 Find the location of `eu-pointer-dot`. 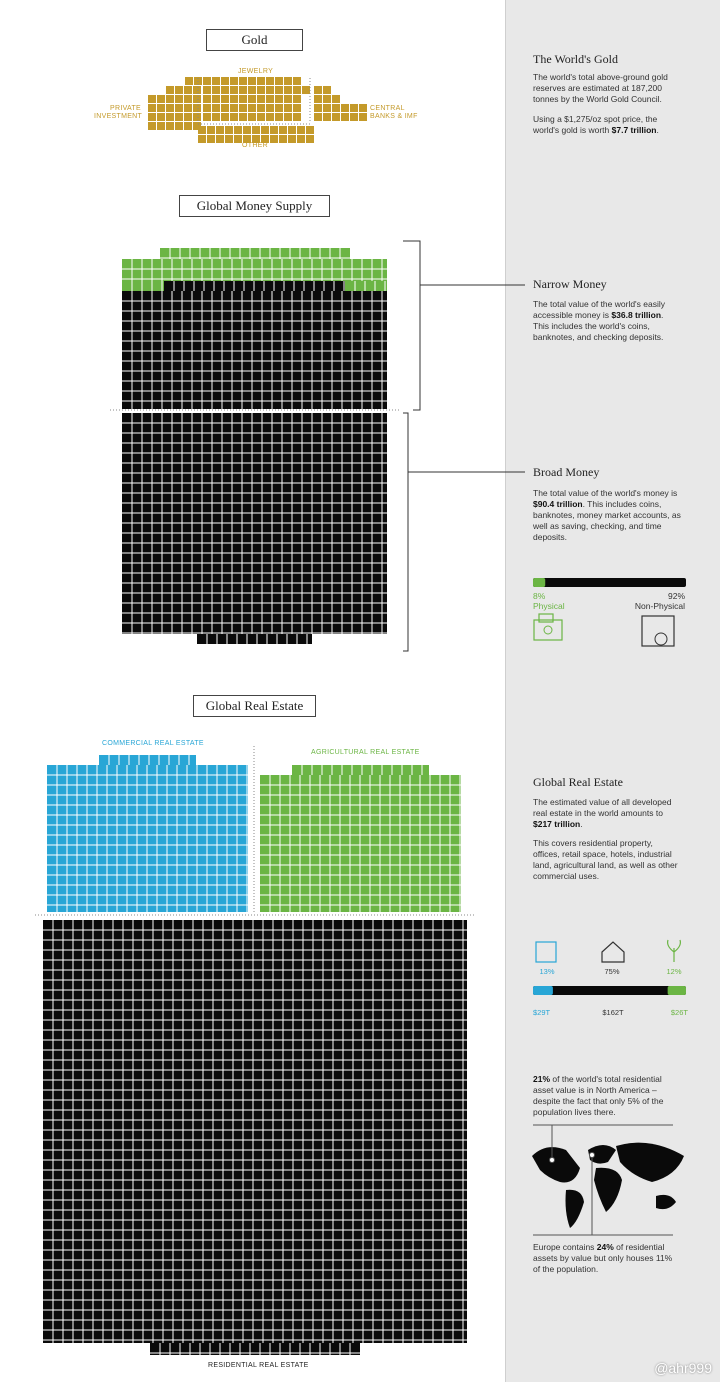

eu-pointer-dot is located at coordinates (592, 1155).